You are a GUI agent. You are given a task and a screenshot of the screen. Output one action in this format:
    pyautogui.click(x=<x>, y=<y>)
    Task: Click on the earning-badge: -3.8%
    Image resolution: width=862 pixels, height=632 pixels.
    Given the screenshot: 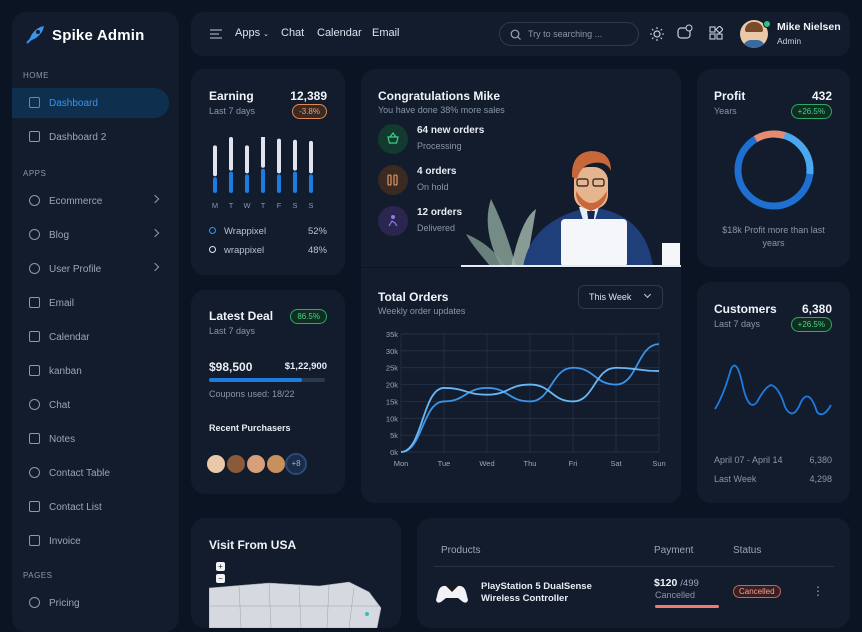 What is the action you would take?
    pyautogui.click(x=309, y=111)
    